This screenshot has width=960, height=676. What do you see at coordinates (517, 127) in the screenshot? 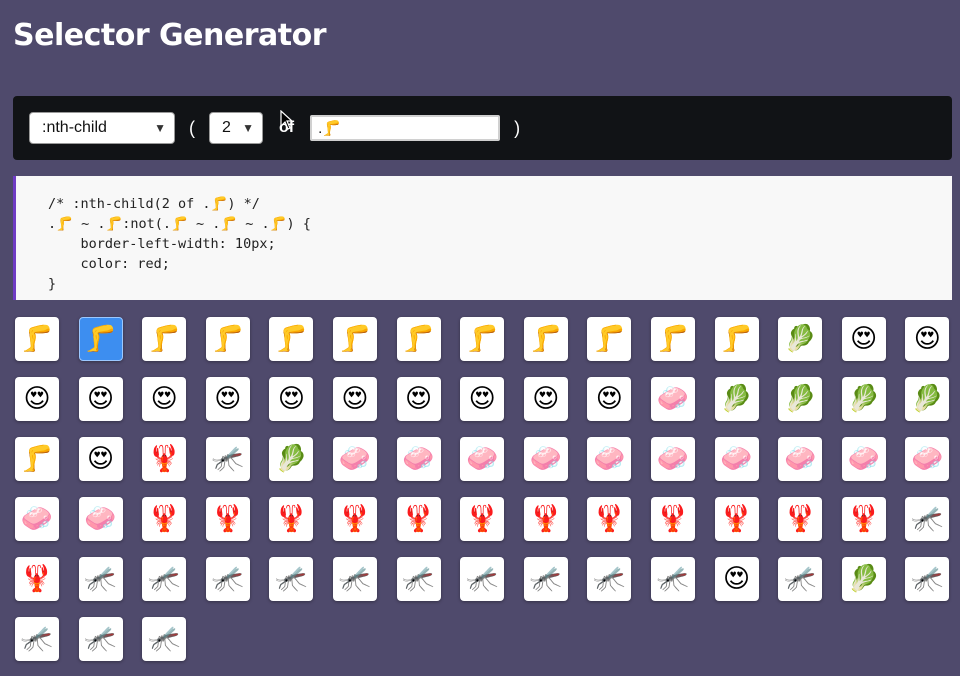
I see `close-paren: )` at bounding box center [517, 127].